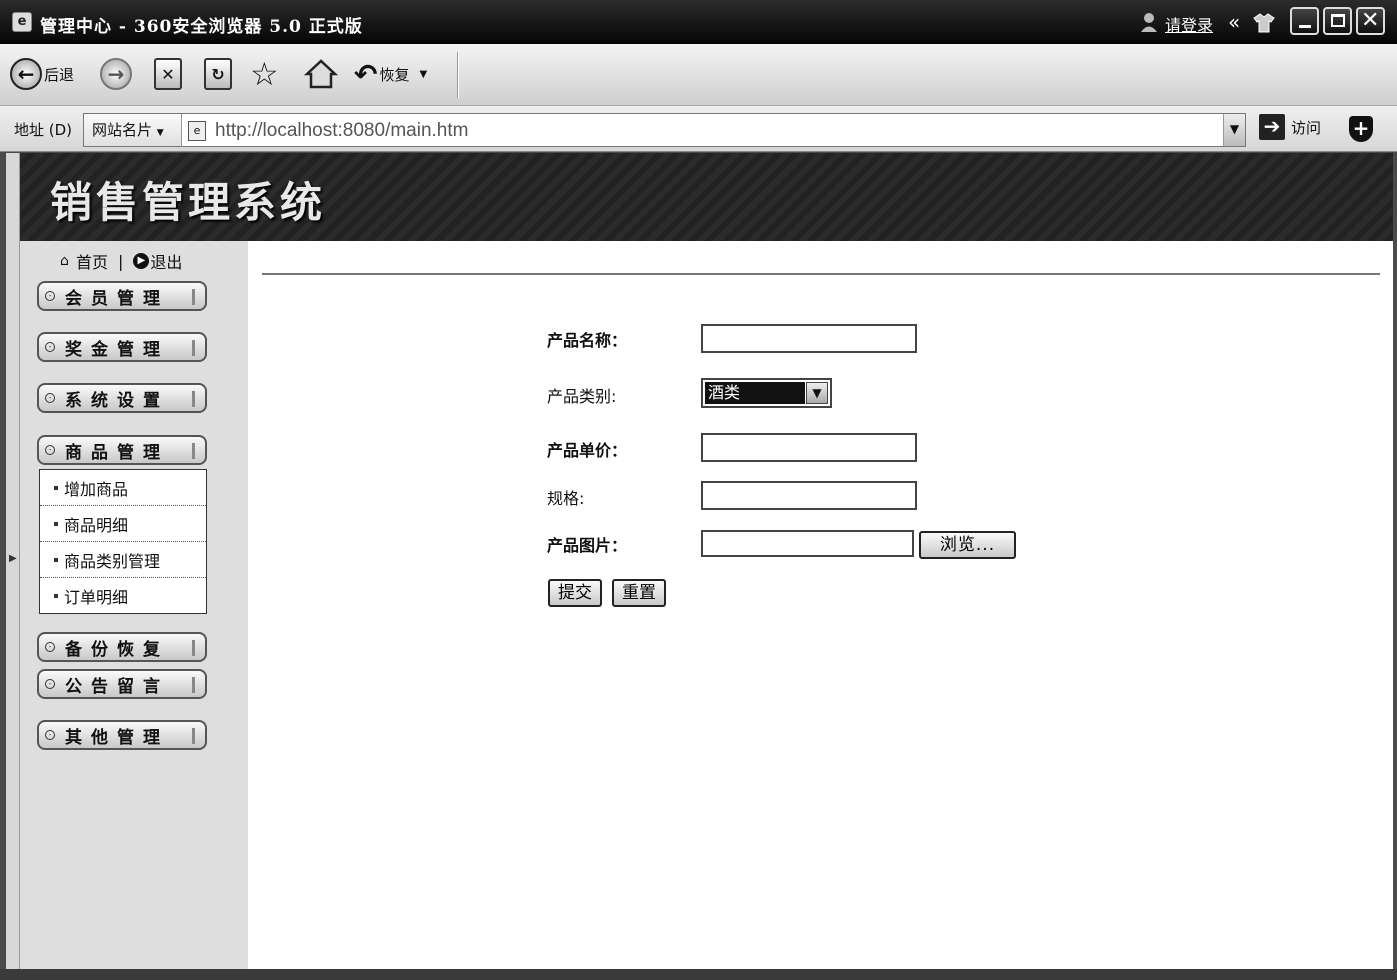 The width and height of the screenshot is (1397, 980). Describe the element at coordinates (807, 543) in the screenshot. I see `product-image-path-input` at that location.